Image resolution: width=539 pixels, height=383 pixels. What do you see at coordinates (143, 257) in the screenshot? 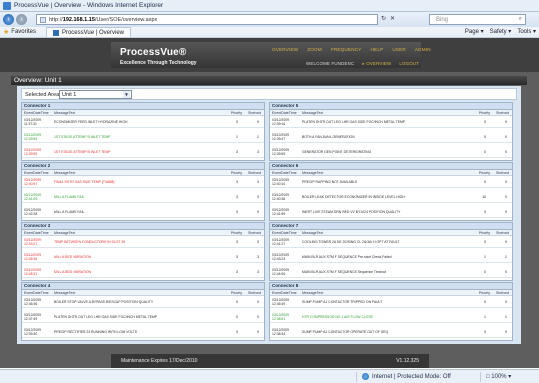
I see `alarm-row: 03/12/2009 12:46:36 MILL A BED VIBRATION 3 3` at bounding box center [143, 257].